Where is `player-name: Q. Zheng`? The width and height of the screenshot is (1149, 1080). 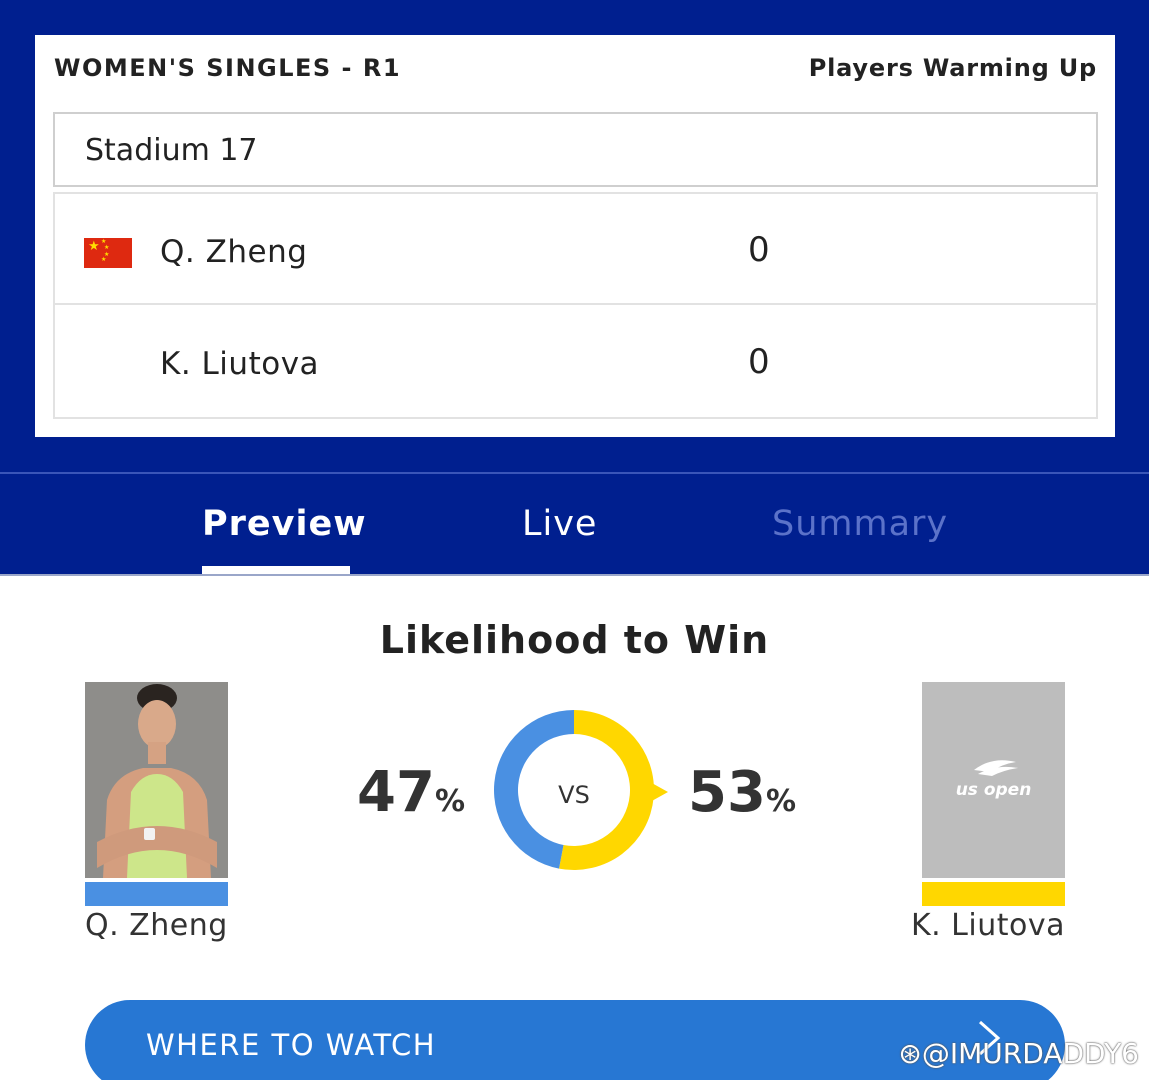 player-name: Q. Zheng is located at coordinates (234, 252).